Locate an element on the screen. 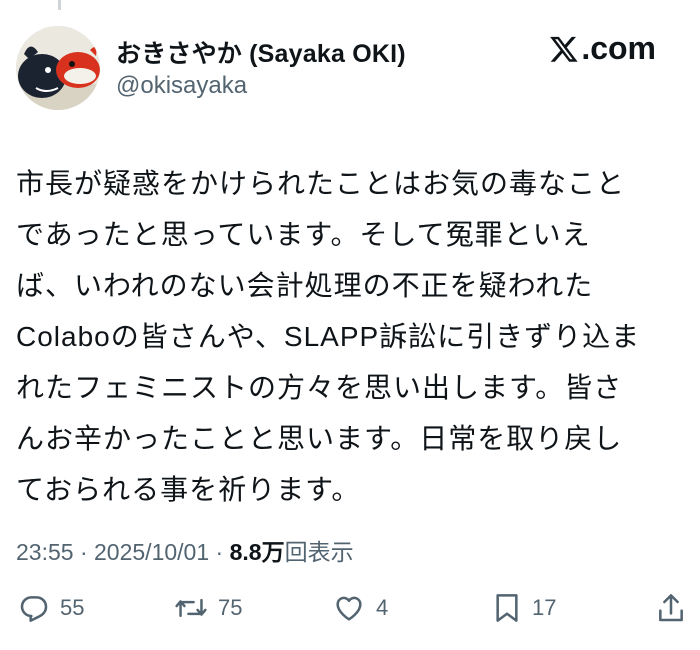 The width and height of the screenshot is (700, 650). share-icon is located at coordinates (671, 608).